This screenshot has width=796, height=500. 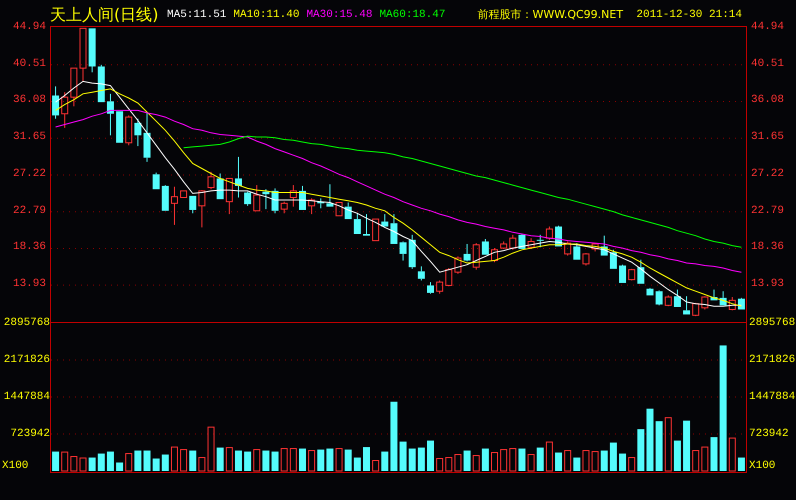 I want to click on chart-title: 天上人间(日线), so click(x=105, y=15).